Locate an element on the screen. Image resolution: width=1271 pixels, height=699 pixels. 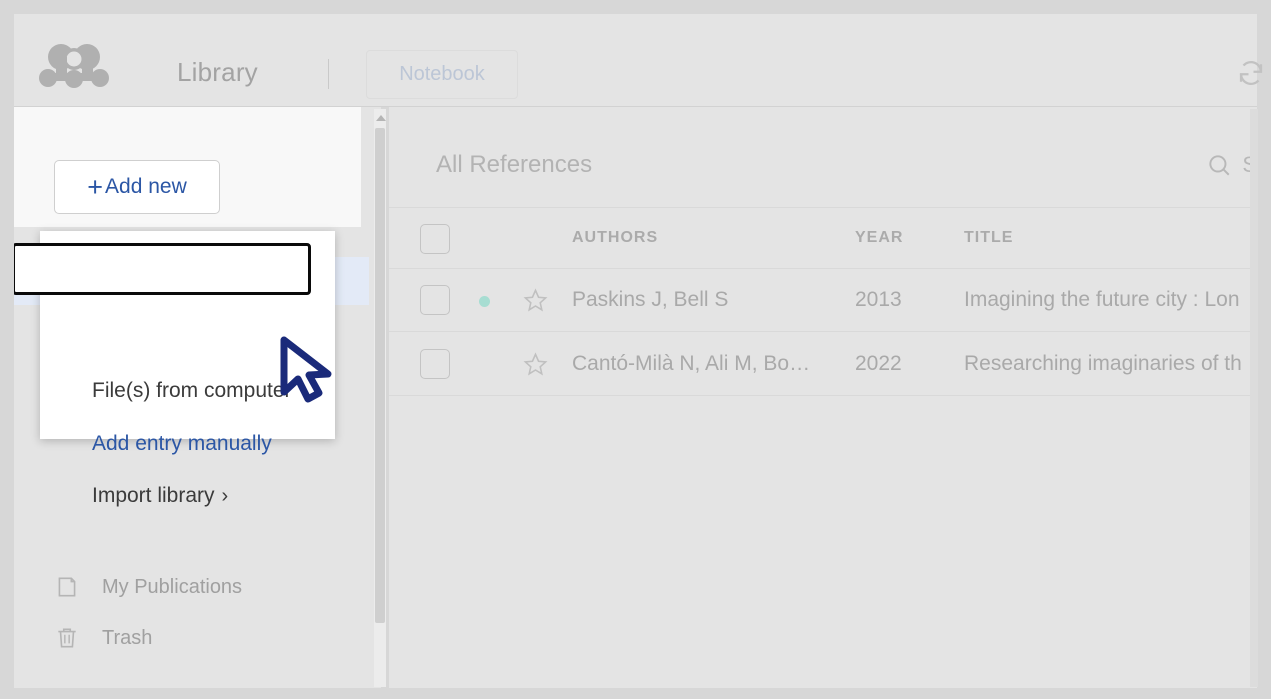
search-icon is located at coordinates (1219, 165).